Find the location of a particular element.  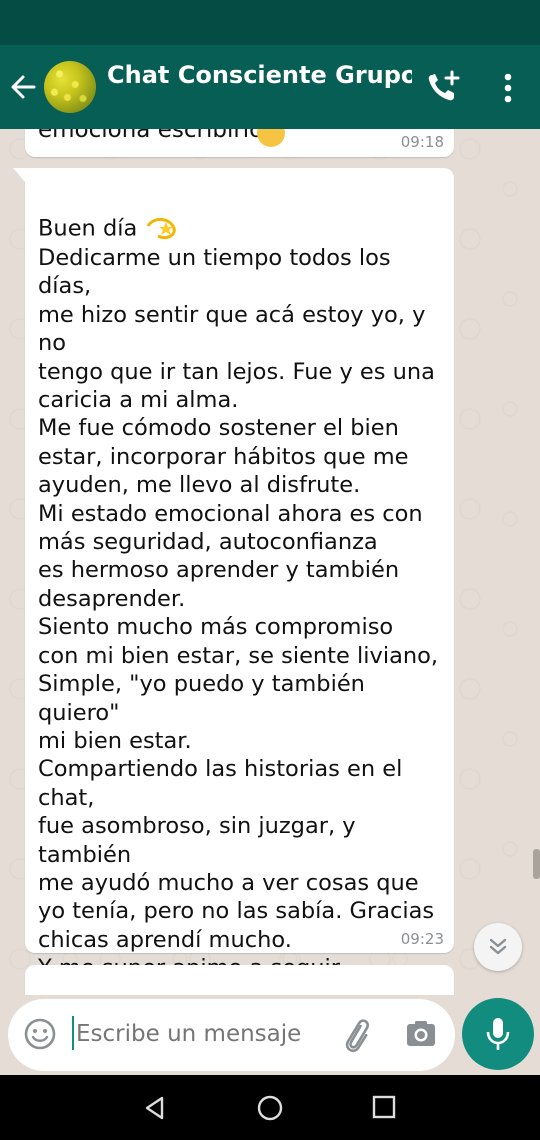

menu-button is located at coordinates (508, 88).